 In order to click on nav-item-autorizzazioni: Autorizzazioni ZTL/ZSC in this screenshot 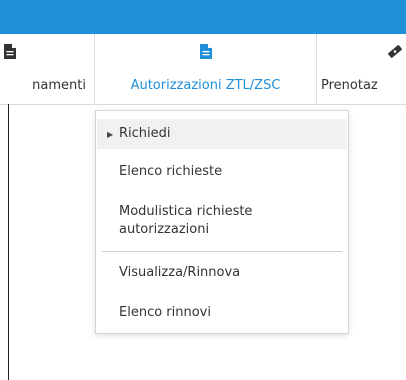, I will do `click(205, 69)`.